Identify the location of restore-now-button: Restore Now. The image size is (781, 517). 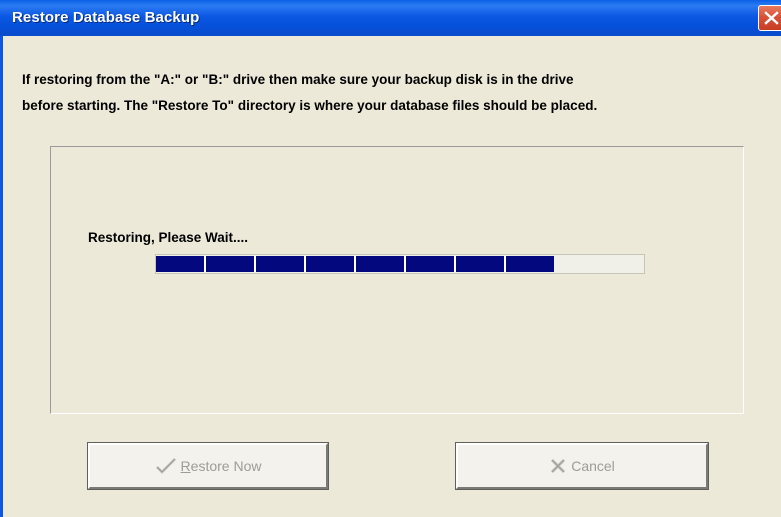
(208, 466).